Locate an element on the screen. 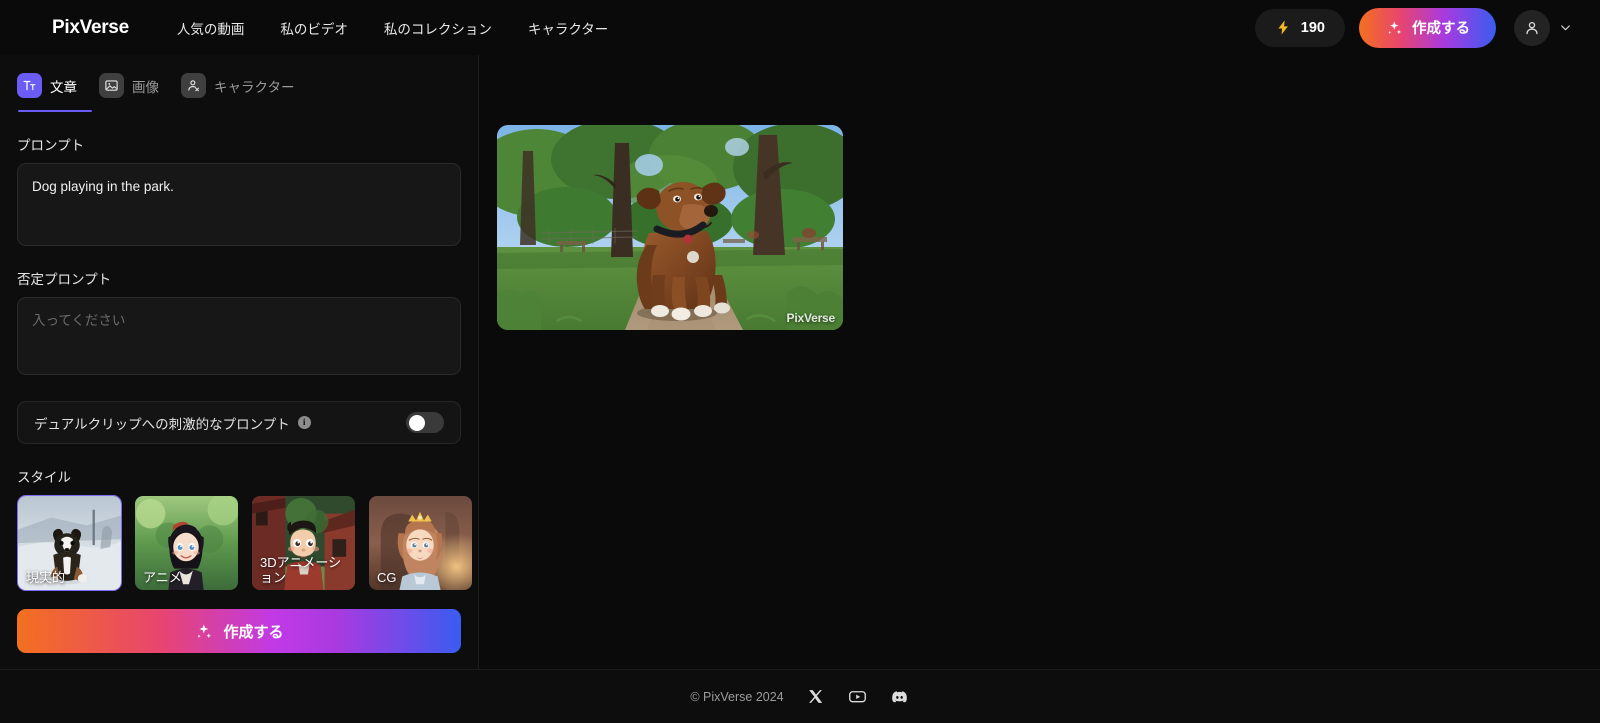 This screenshot has height=723, width=1600. style-label: スタイル is located at coordinates (44, 477).